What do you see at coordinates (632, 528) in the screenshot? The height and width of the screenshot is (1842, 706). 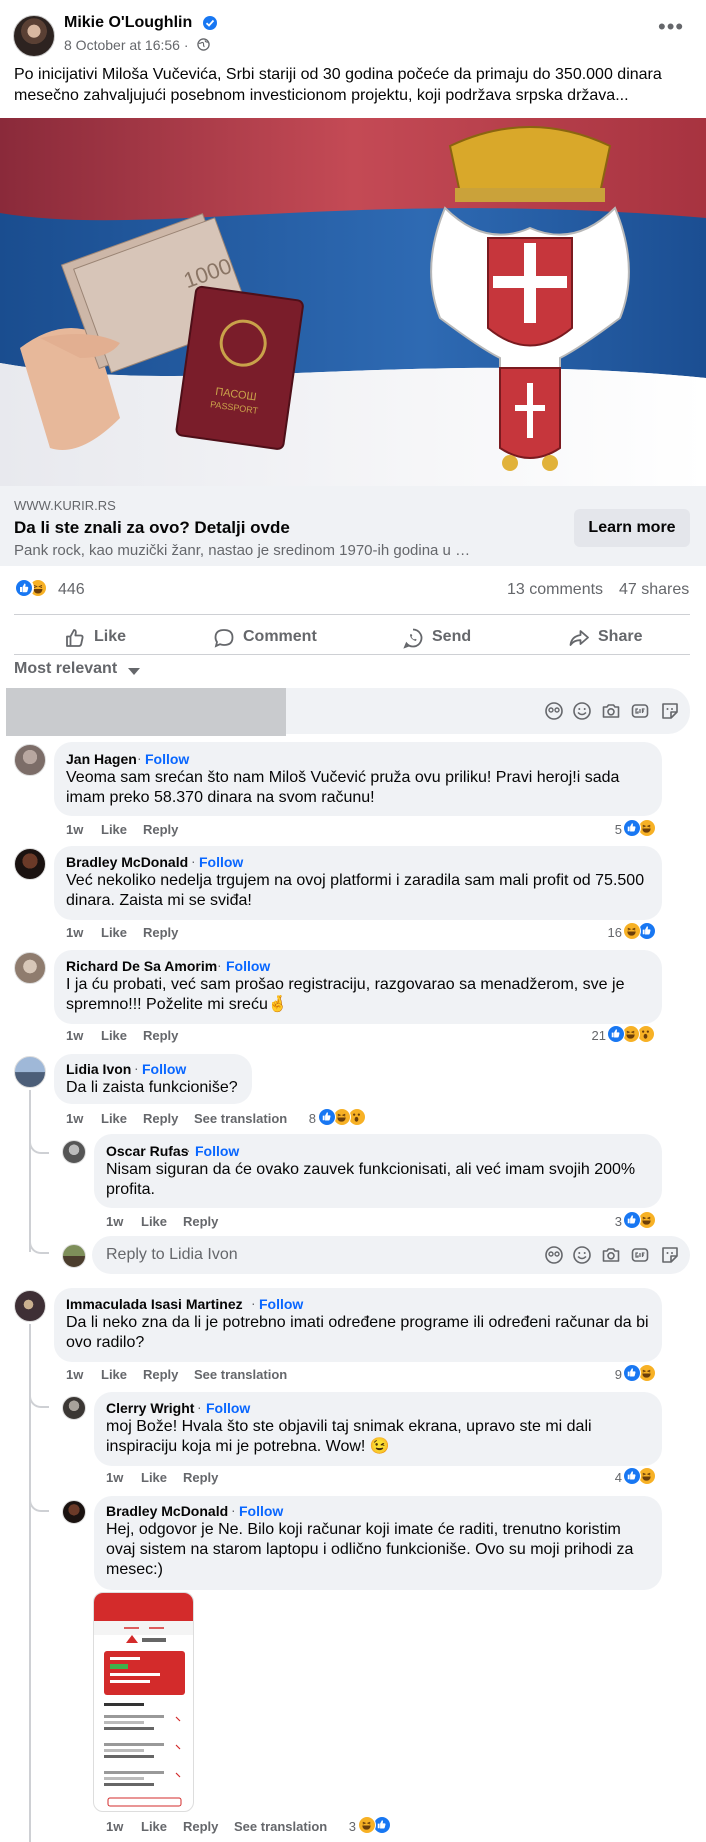 I see `learn-more-button: Learn more` at bounding box center [632, 528].